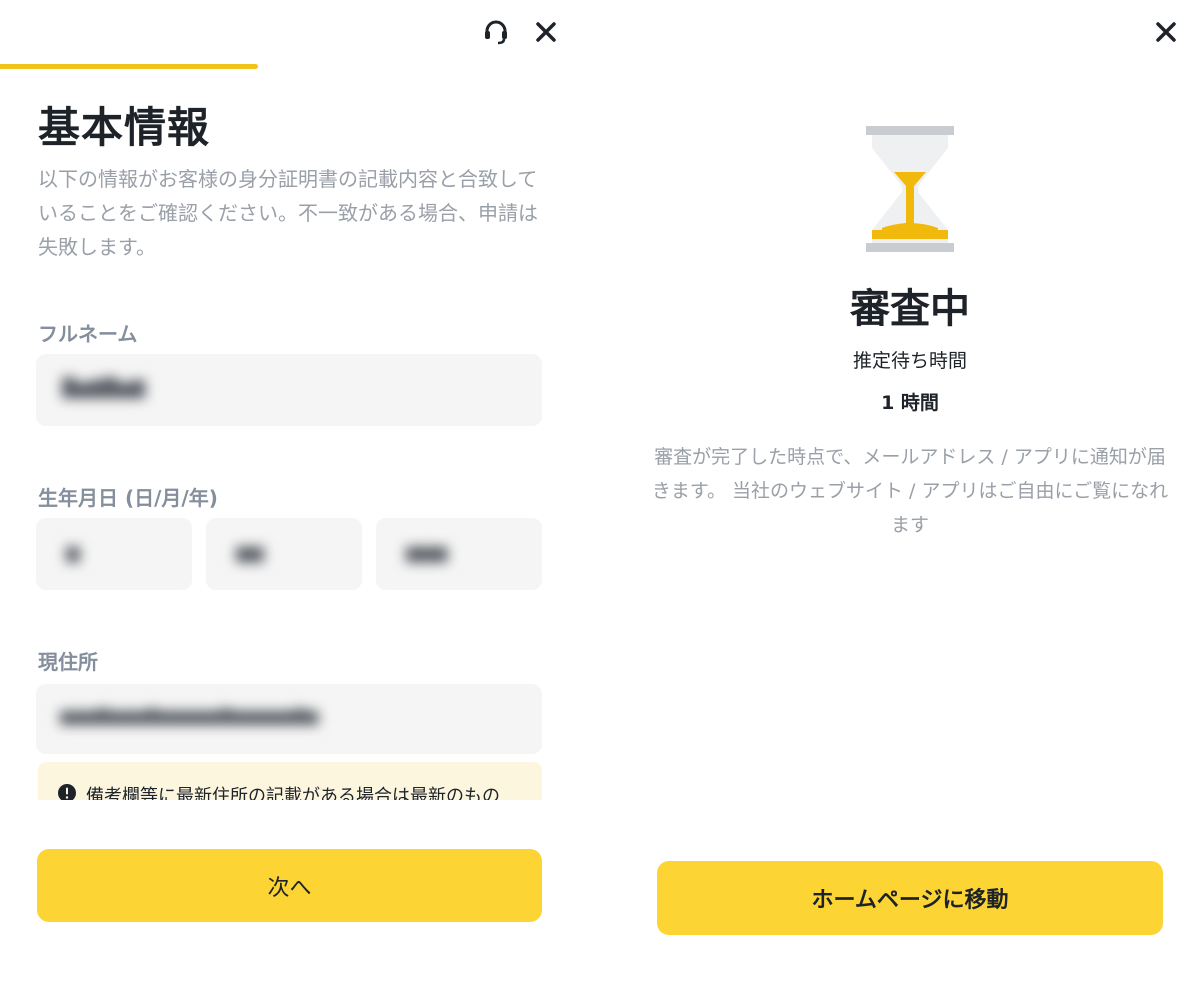  What do you see at coordinates (114, 554) in the screenshot?
I see `dob-day-field: ▆` at bounding box center [114, 554].